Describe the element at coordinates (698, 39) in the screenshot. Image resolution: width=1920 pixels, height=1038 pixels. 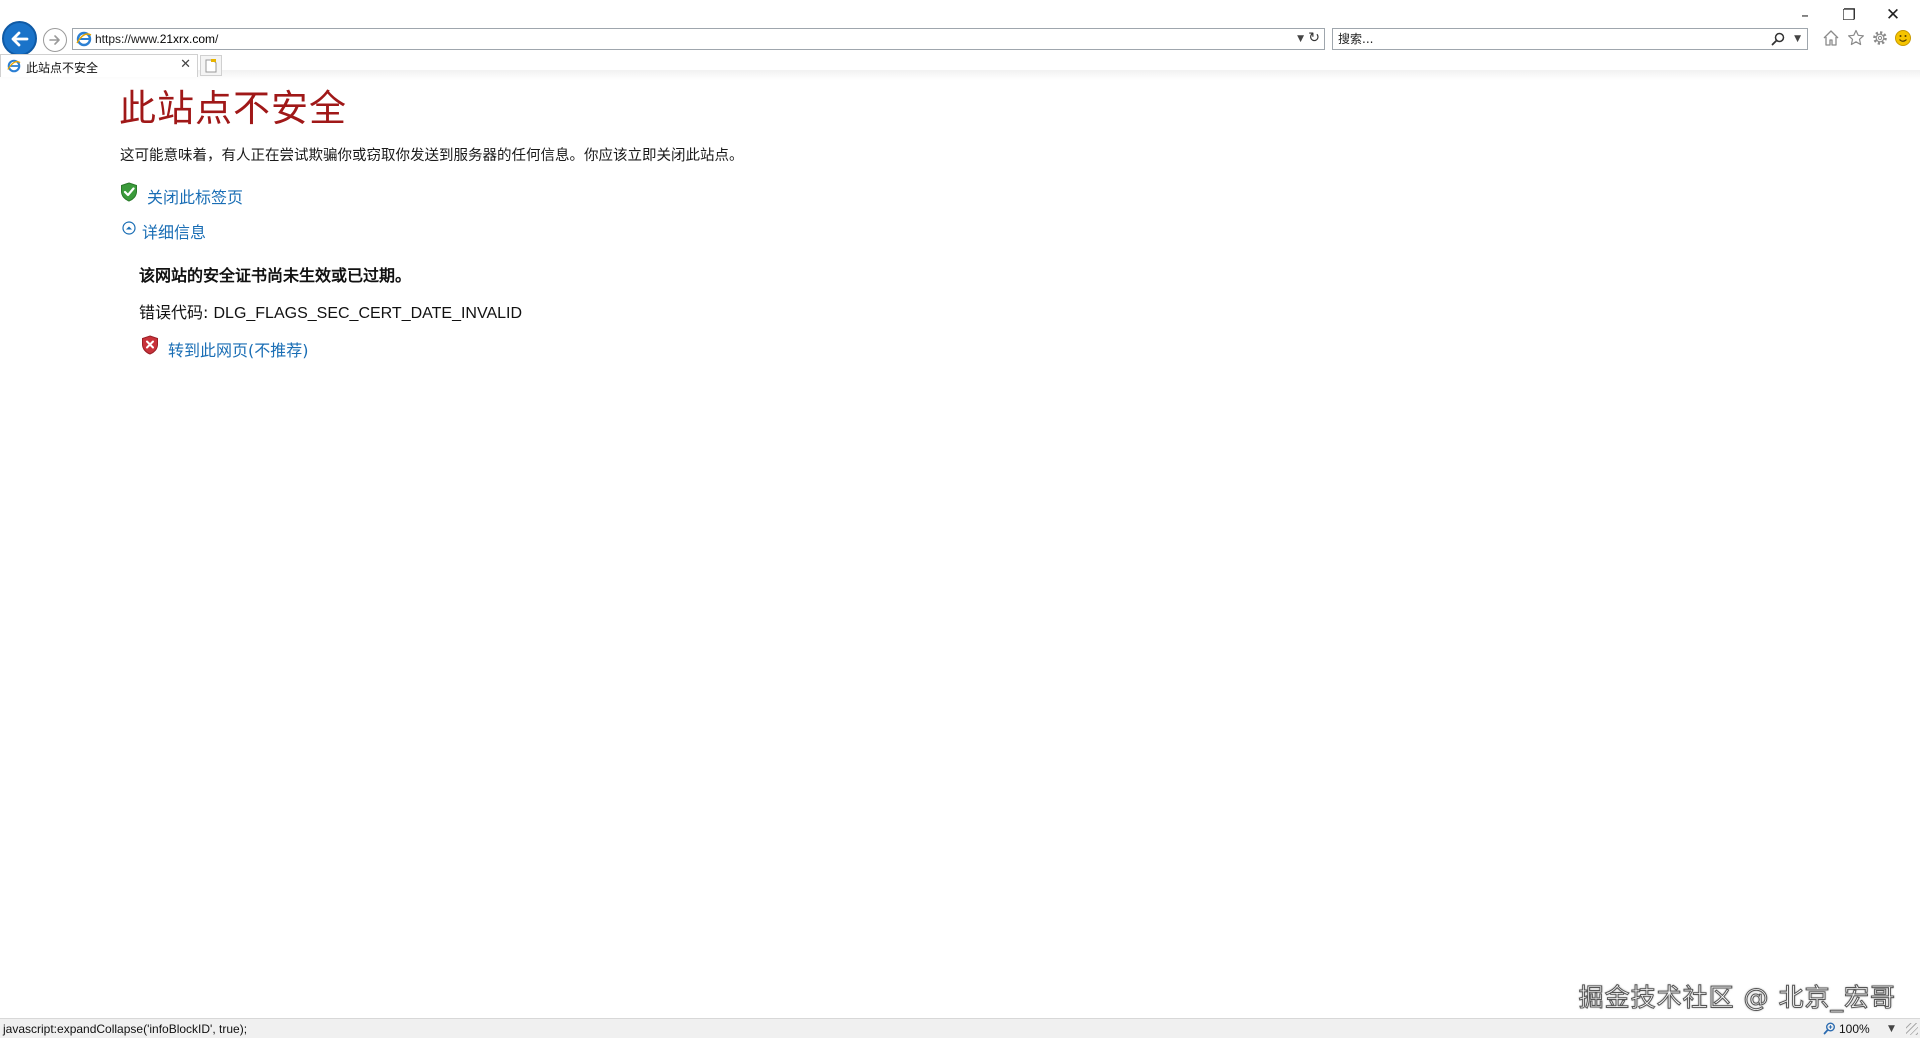
I see `address-bar: https://www.21xrx.com/ ▼ ↻` at that location.